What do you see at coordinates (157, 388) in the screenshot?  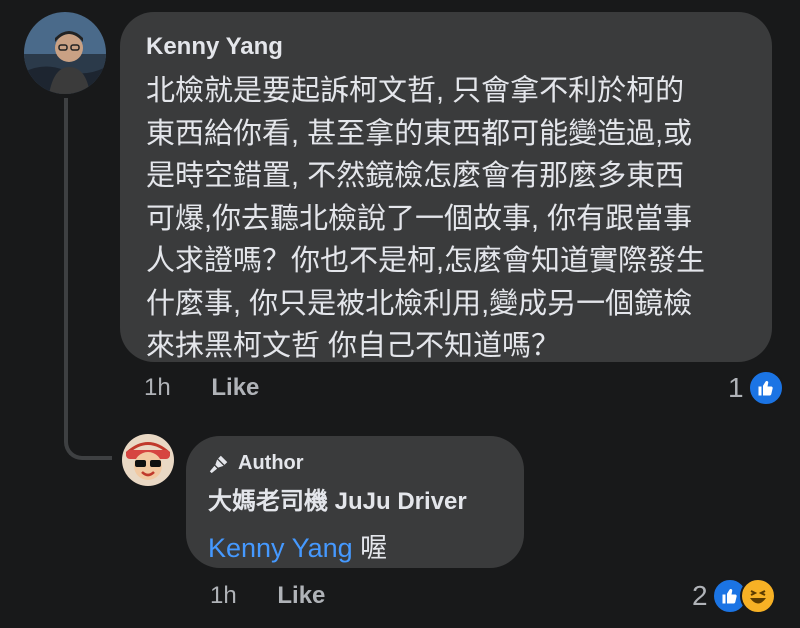 I see `comment-timestamp: 1h` at bounding box center [157, 388].